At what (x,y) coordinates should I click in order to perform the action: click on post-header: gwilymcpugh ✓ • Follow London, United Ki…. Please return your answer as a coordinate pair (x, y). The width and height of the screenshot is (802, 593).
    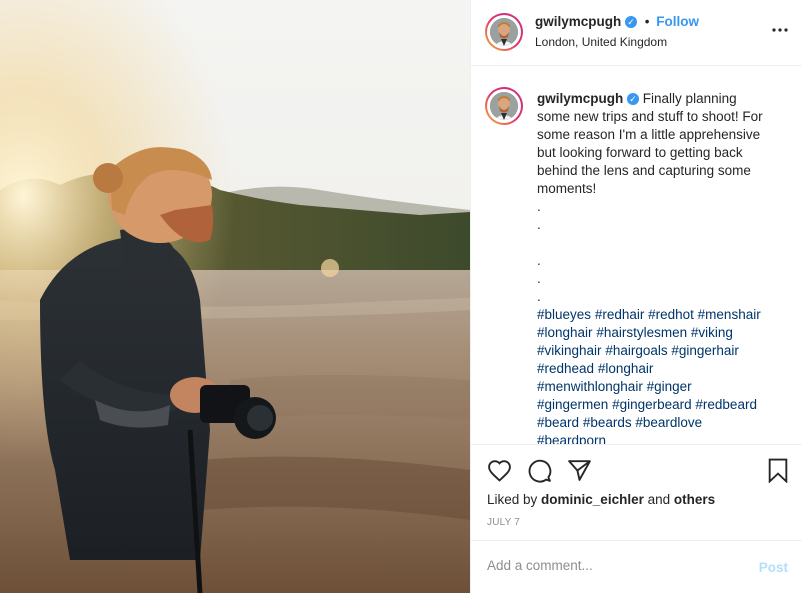
    Looking at the image, I should click on (636, 33).